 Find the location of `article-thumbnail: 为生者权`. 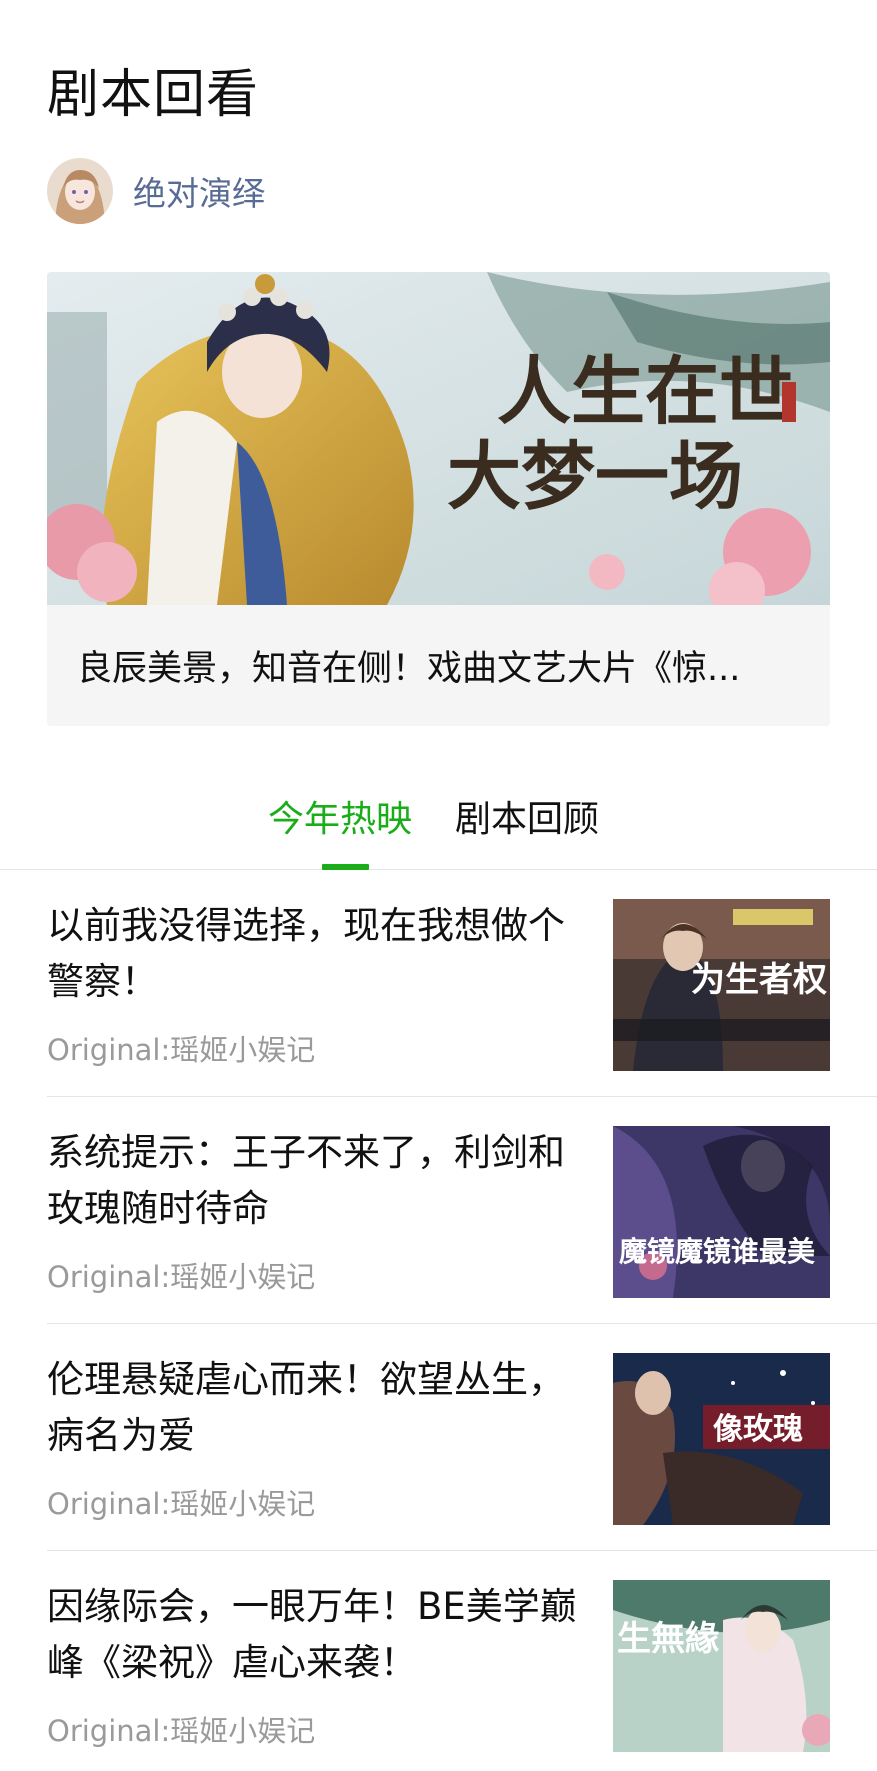

article-thumbnail: 为生者权 is located at coordinates (721, 985).